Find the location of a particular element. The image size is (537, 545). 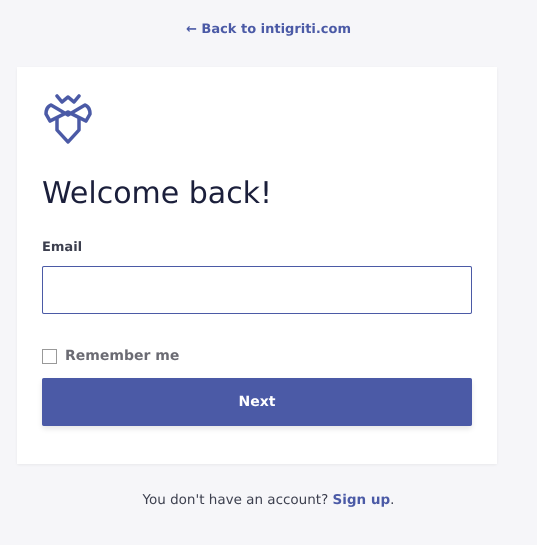

next-button: Next is located at coordinates (257, 402).